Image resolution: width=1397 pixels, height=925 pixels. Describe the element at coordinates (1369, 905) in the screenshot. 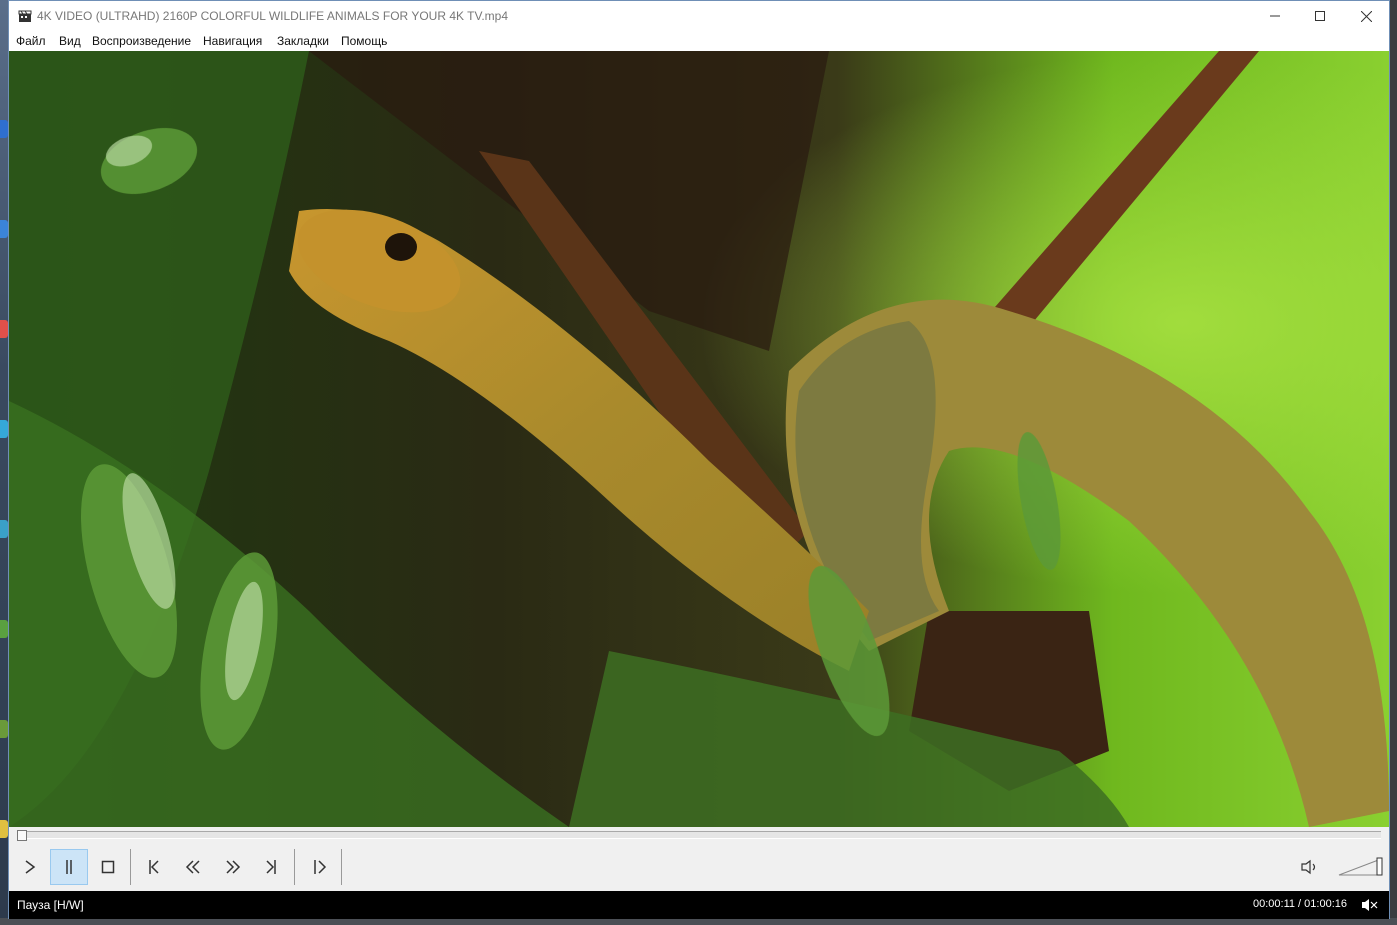

I see `mute-status-icon` at that location.